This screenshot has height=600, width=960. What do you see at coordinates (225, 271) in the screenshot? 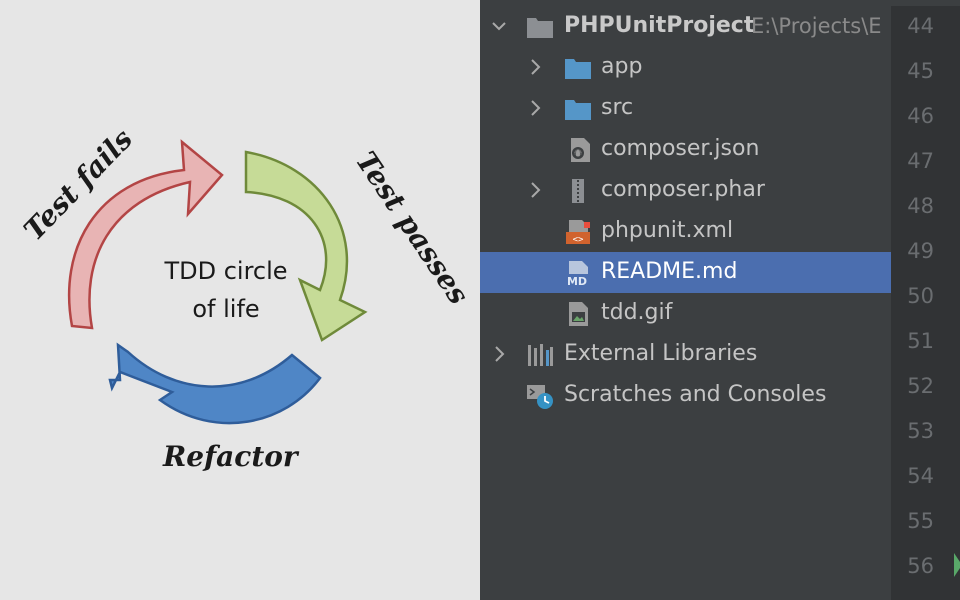
I see `center-text-line1: TDD circle` at bounding box center [225, 271].